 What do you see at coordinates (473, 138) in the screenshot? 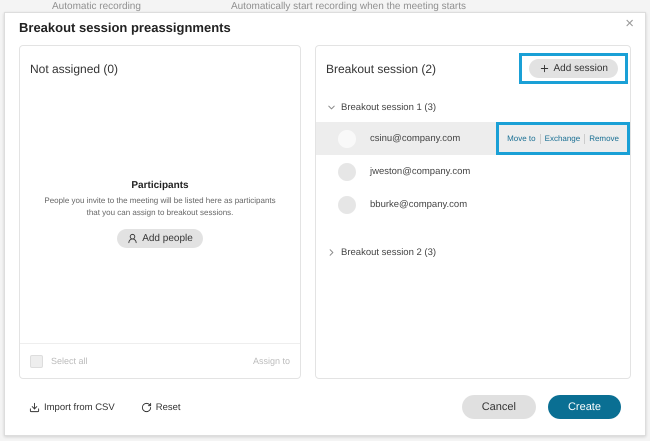
I see `member-row: csinu@company.com Move to Exchange Remove` at bounding box center [473, 138].